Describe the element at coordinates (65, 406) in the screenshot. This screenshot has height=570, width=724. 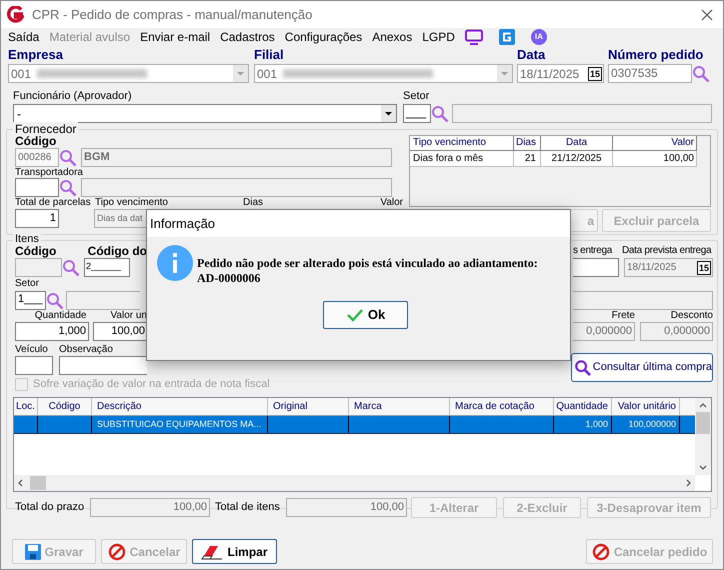
I see `column-header: Código` at that location.